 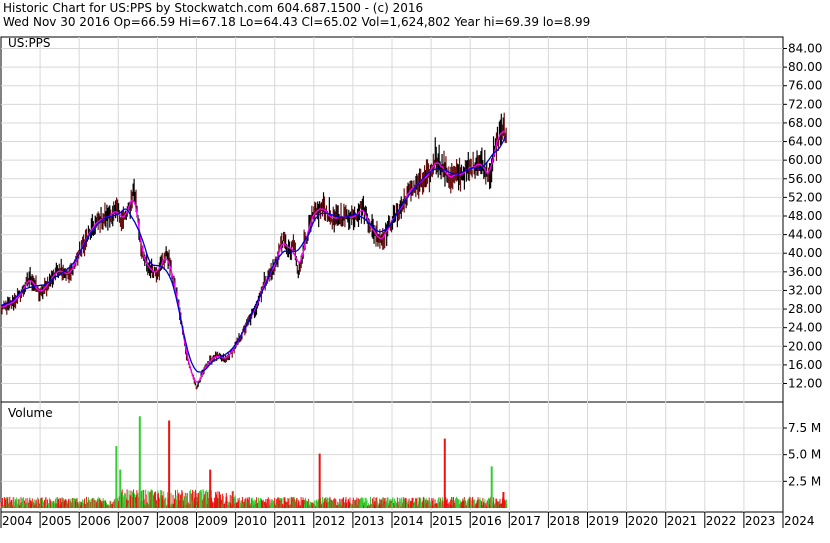 What do you see at coordinates (805, 346) in the screenshot?
I see `price-tick-label: 20.00` at bounding box center [805, 346].